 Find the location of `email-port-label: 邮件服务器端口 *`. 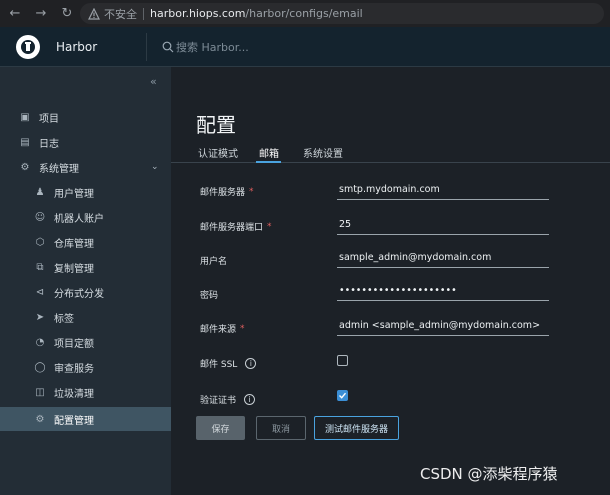

email-port-label: 邮件服务器端口 * is located at coordinates (236, 227).